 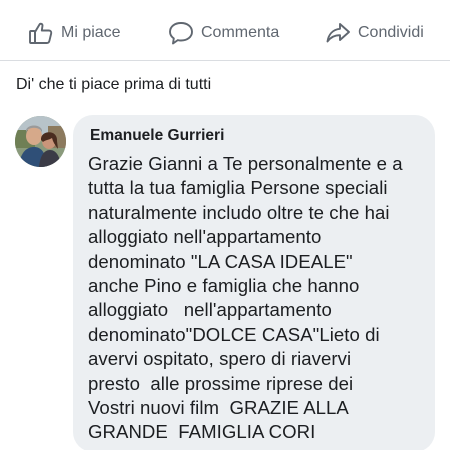 I want to click on thumbs-up-icon, so click(x=41, y=33).